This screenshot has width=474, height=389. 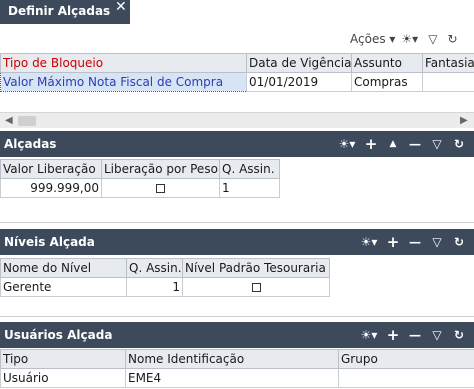 What do you see at coordinates (448, 63) in the screenshot?
I see `column-header-fantasia: Fantasia` at bounding box center [448, 63].